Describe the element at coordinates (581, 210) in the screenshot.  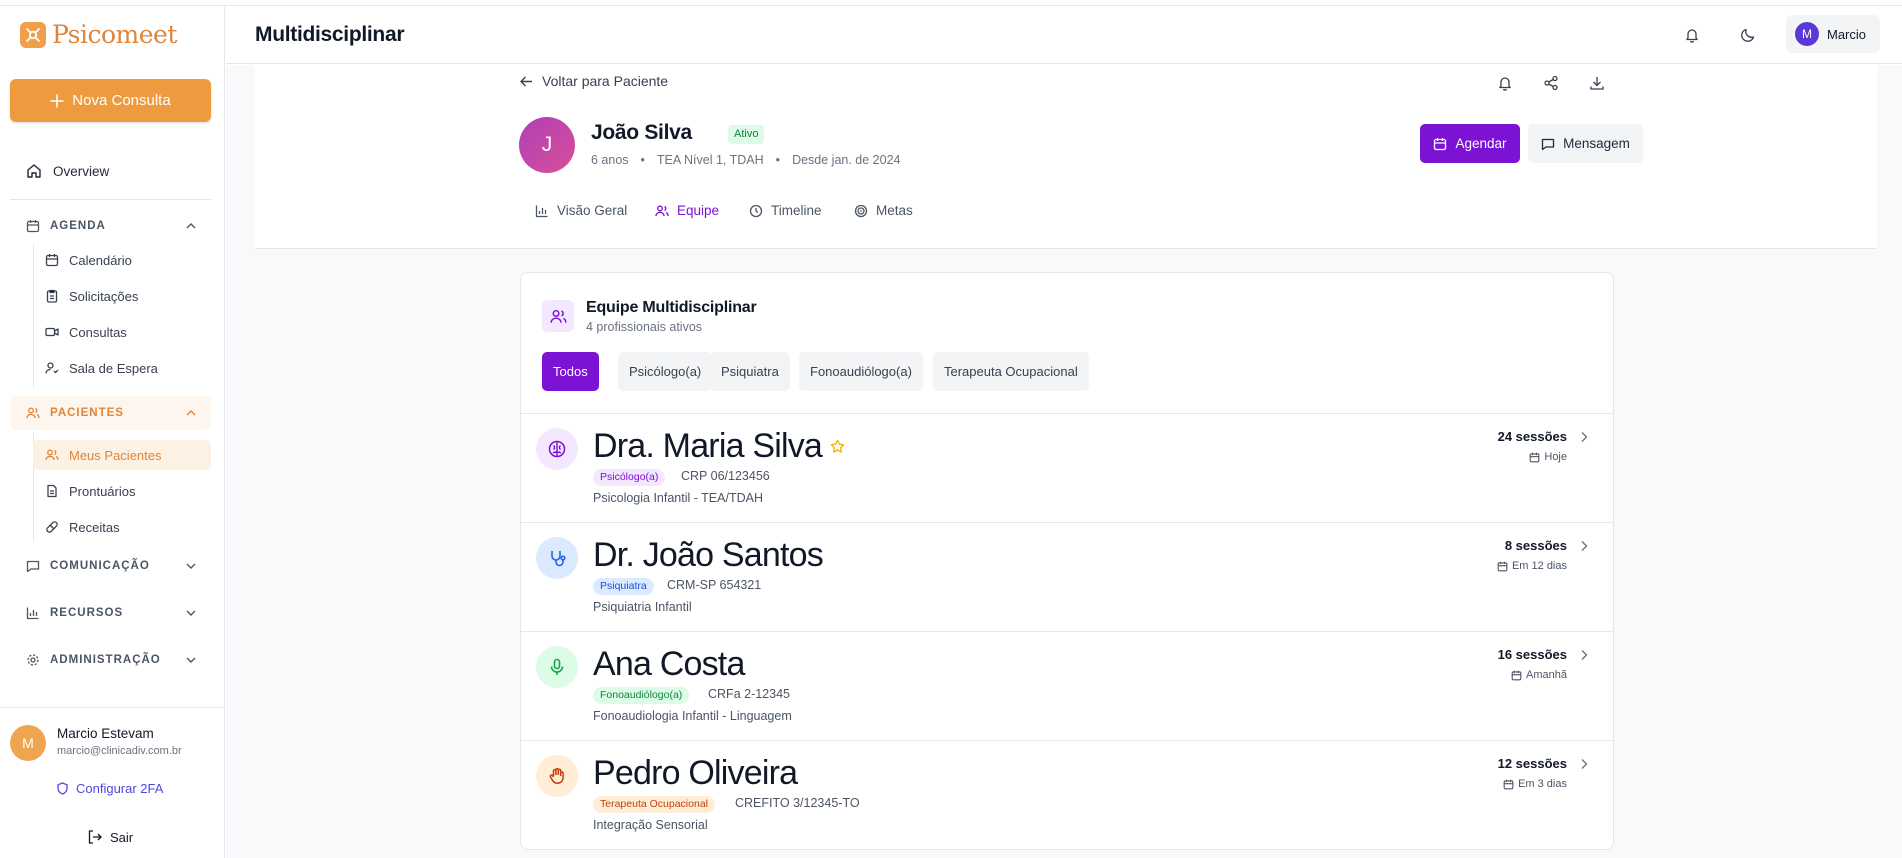
I see `tab-visao-geral: Visão Geral` at that location.